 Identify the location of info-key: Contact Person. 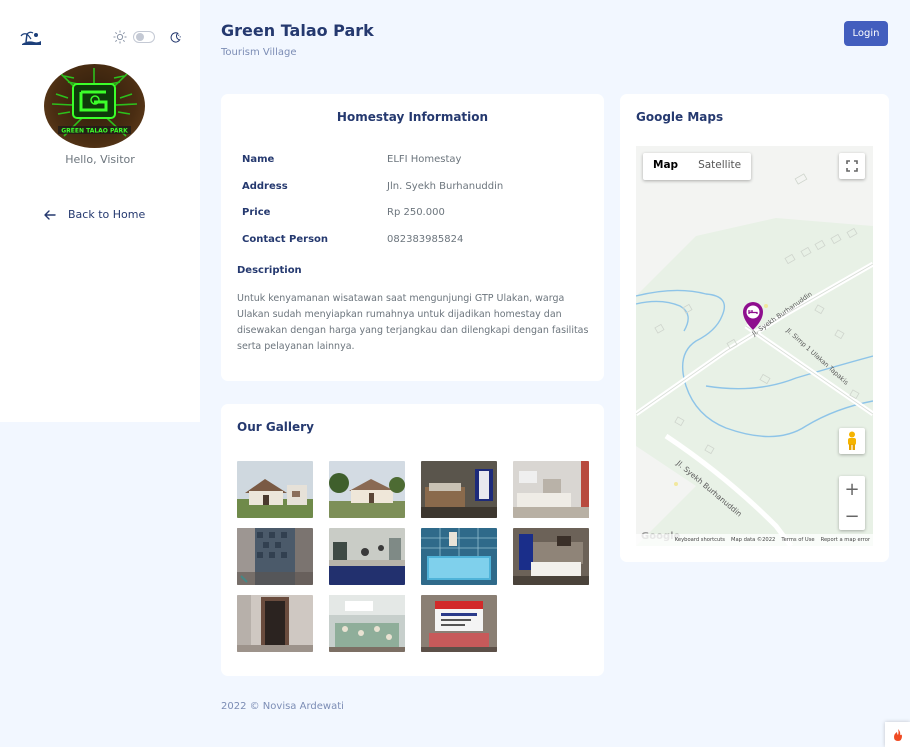
(285, 239).